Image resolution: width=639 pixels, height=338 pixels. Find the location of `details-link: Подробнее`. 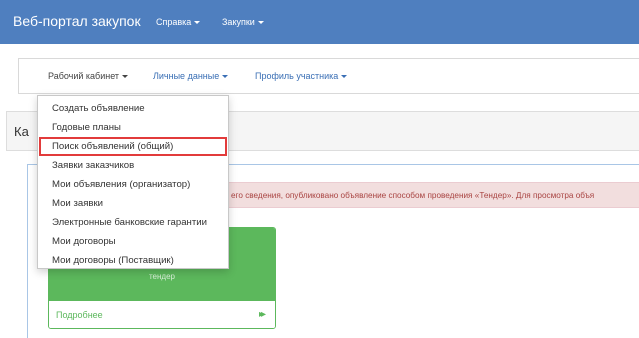

details-link: Подробнее is located at coordinates (79, 315).